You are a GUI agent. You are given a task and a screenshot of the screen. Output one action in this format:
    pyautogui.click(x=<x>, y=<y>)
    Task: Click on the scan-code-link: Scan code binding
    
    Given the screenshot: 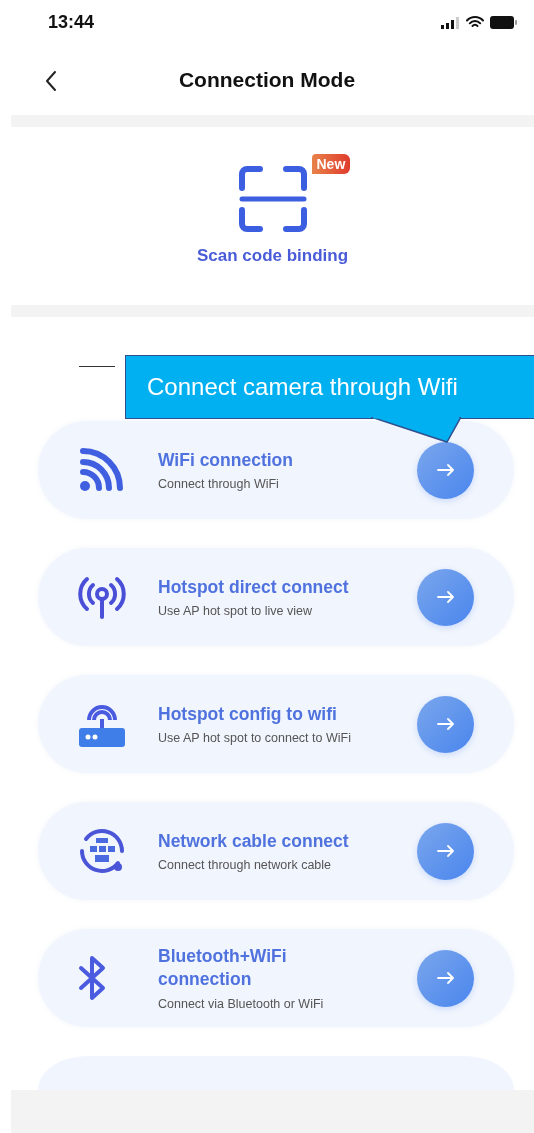 What is the action you would take?
    pyautogui.click(x=272, y=256)
    